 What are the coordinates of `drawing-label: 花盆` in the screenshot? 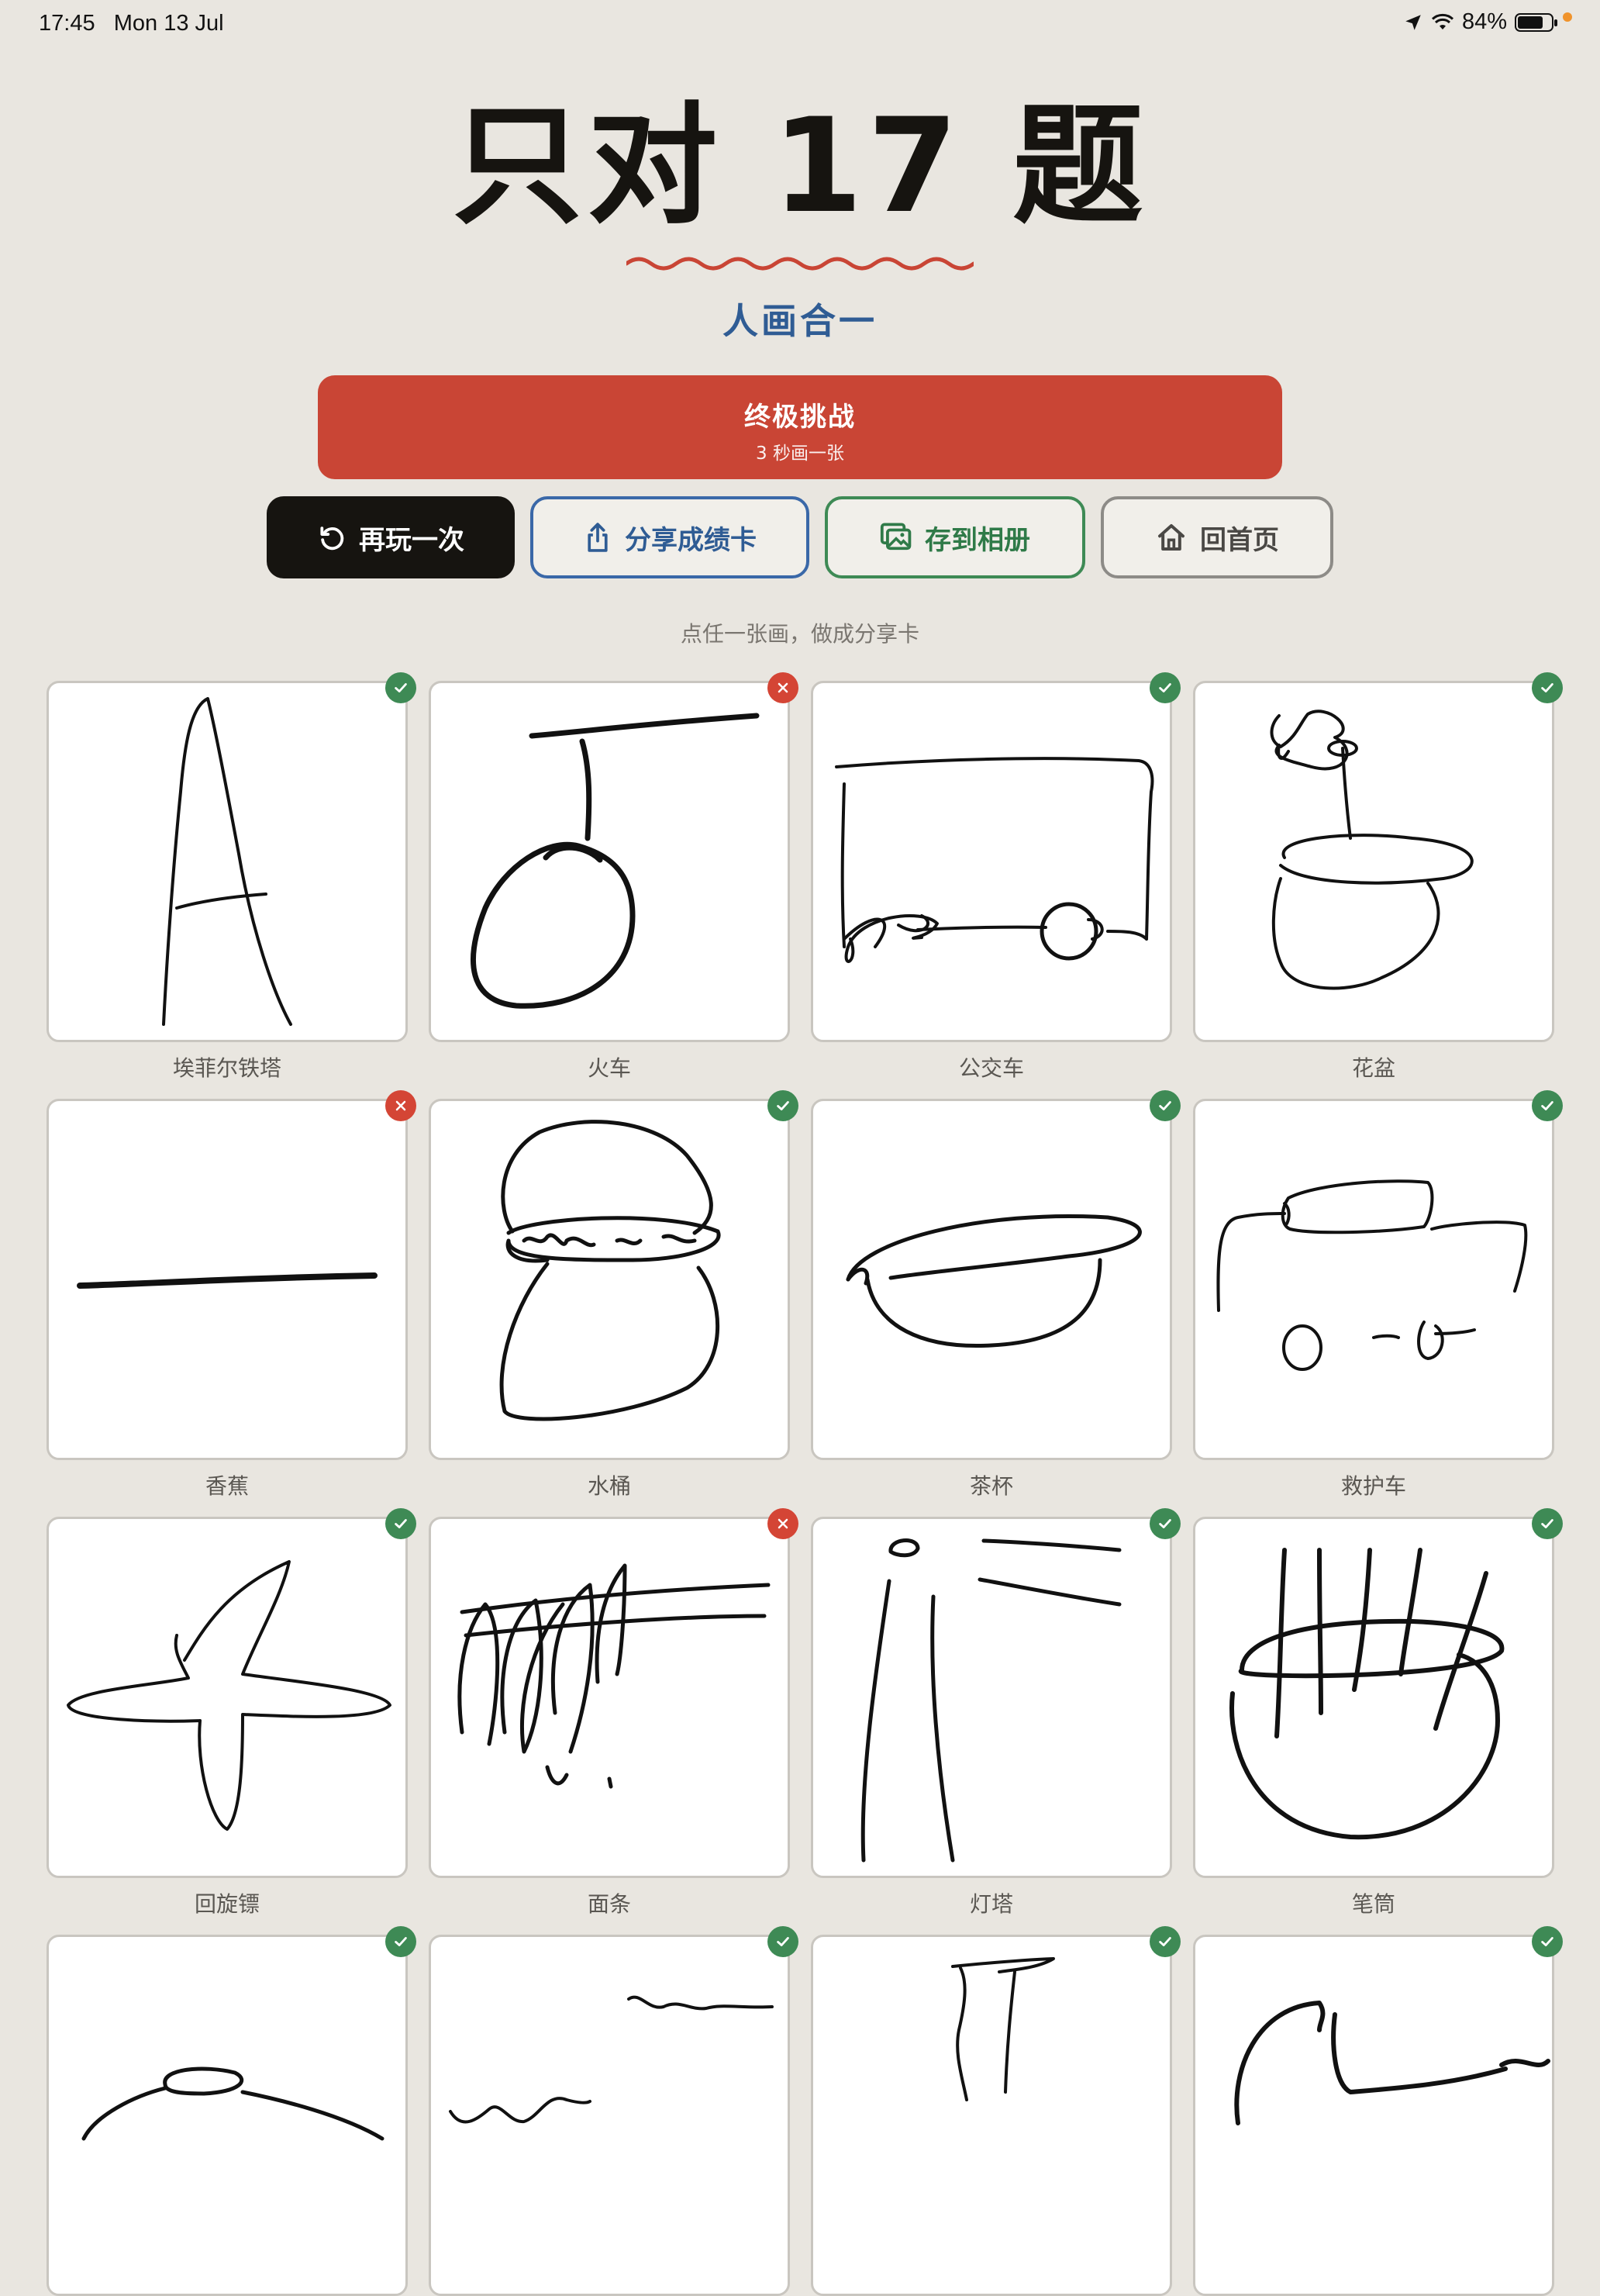 It's located at (1373, 1068).